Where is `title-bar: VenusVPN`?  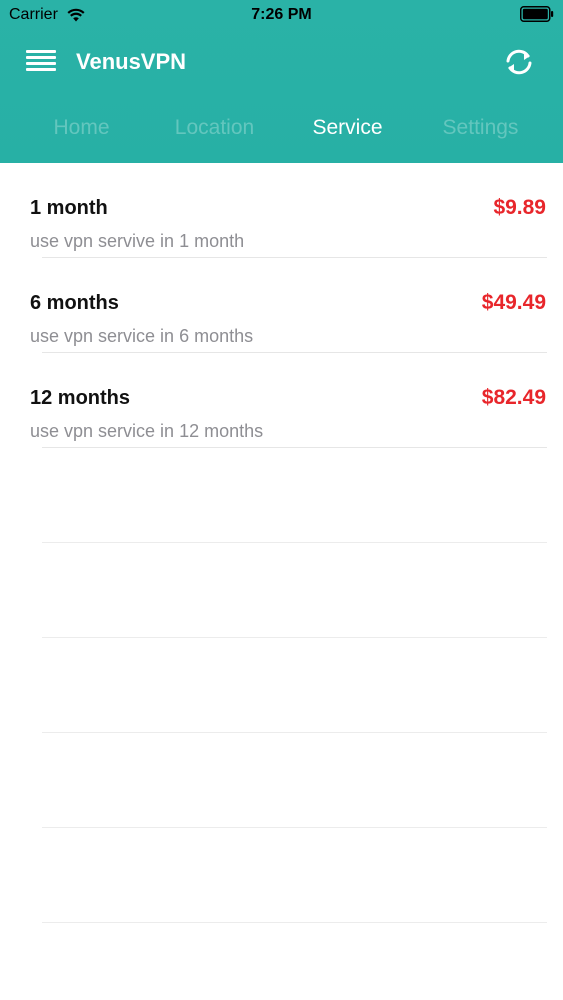 title-bar: VenusVPN is located at coordinates (281, 63).